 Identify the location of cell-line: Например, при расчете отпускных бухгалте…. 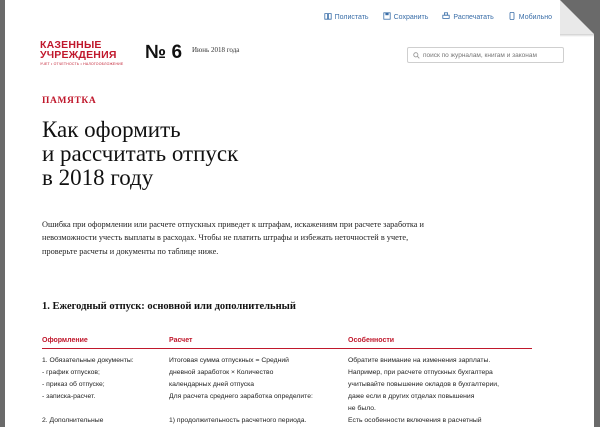
(420, 373).